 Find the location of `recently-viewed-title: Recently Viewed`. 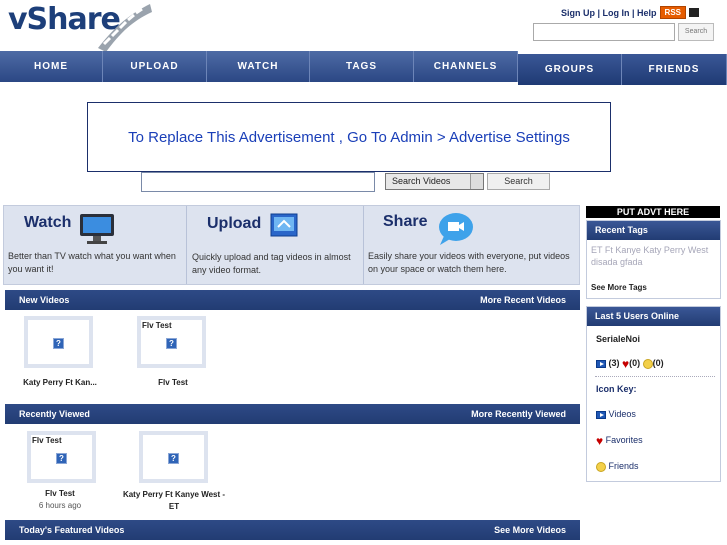

recently-viewed-title: Recently Viewed is located at coordinates (54, 414).